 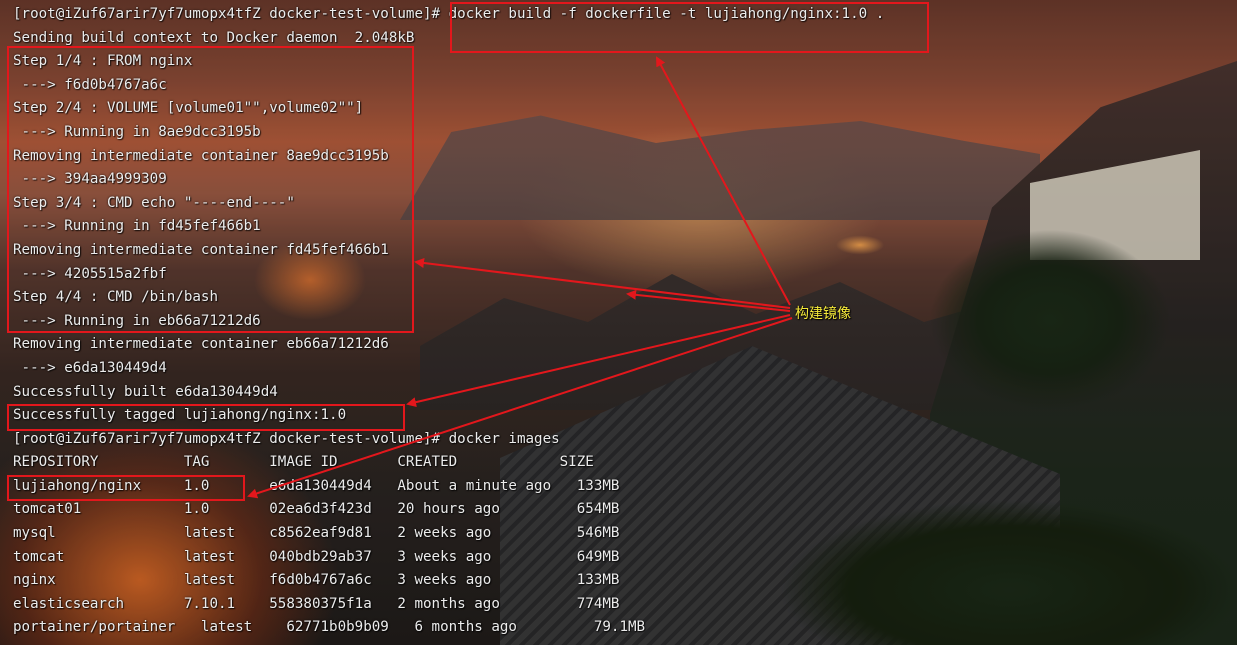 I want to click on annotation-label: 构建镜像, so click(x=823, y=314).